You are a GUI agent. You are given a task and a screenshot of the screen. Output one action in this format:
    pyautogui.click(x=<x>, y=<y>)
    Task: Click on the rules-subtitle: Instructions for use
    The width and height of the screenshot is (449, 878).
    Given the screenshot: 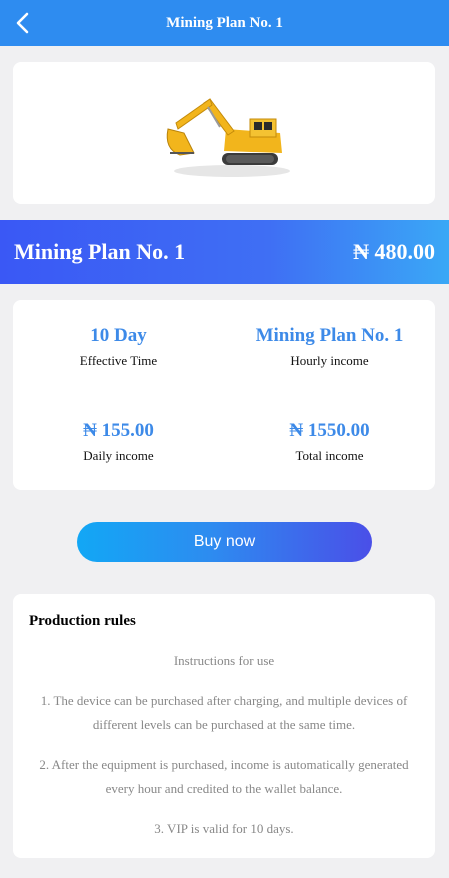 What is the action you would take?
    pyautogui.click(x=224, y=660)
    